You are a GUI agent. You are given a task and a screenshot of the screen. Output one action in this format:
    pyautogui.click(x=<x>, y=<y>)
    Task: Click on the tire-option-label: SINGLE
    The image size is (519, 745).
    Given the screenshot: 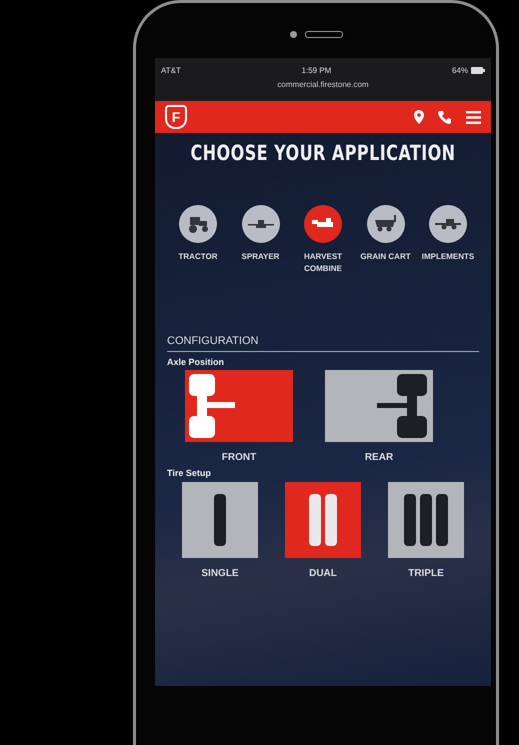 What is the action you would take?
    pyautogui.click(x=220, y=573)
    